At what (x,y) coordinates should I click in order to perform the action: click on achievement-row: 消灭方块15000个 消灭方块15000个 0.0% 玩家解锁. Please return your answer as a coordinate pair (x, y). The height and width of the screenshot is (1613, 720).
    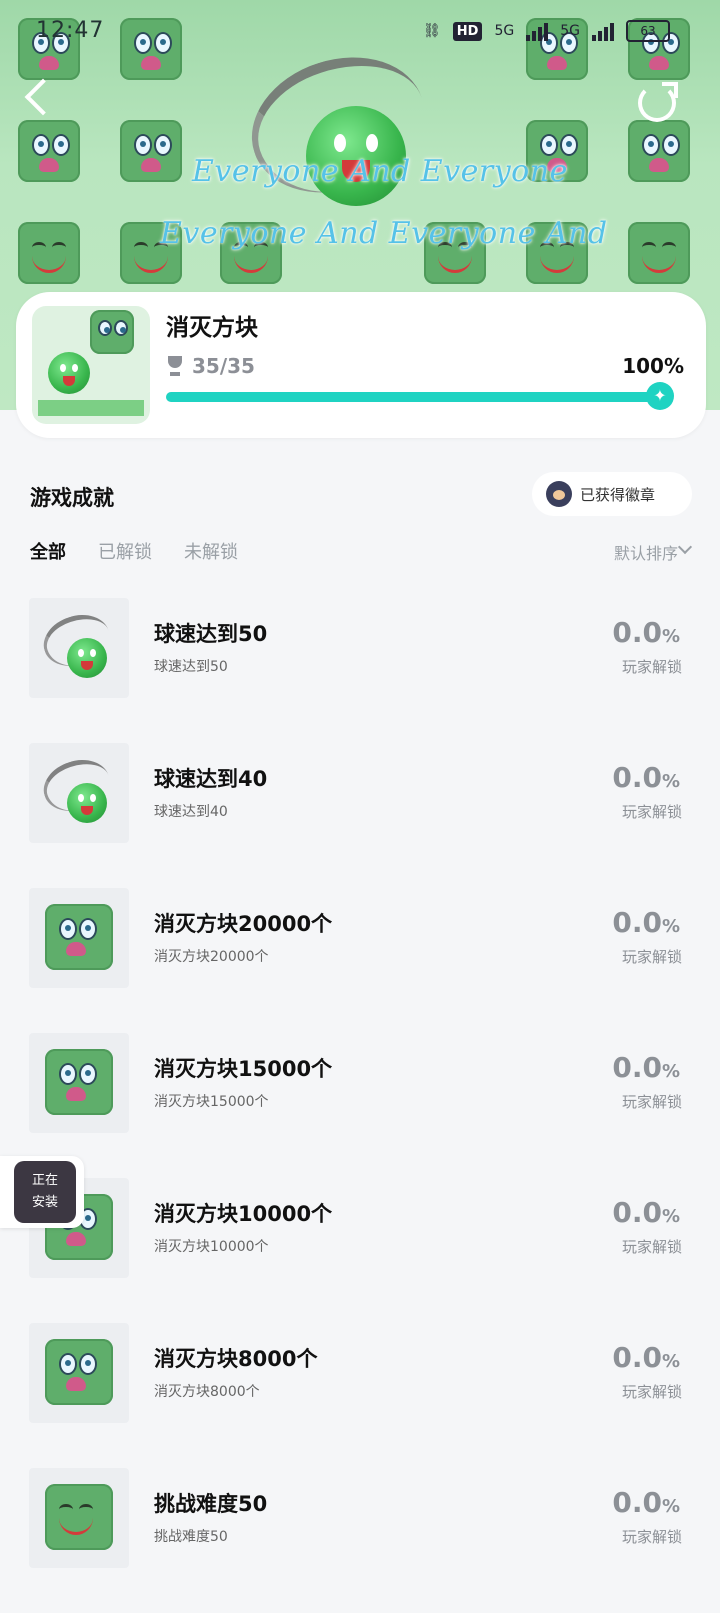
    Looking at the image, I should click on (360, 1105).